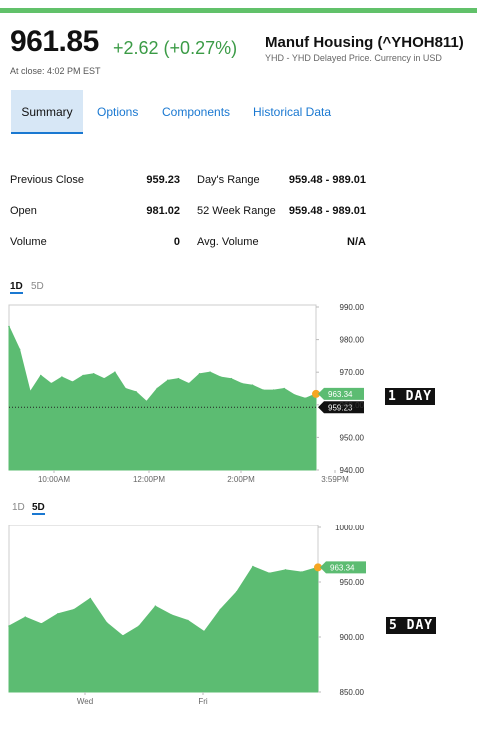  What do you see at coordinates (228, 180) in the screenshot?
I see `days-range-label: Day's Range` at bounding box center [228, 180].